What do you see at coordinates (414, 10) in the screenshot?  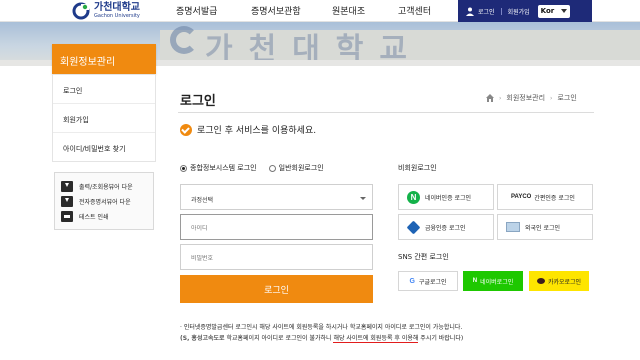 I see `nav-customer-center: 고객센터` at bounding box center [414, 10].